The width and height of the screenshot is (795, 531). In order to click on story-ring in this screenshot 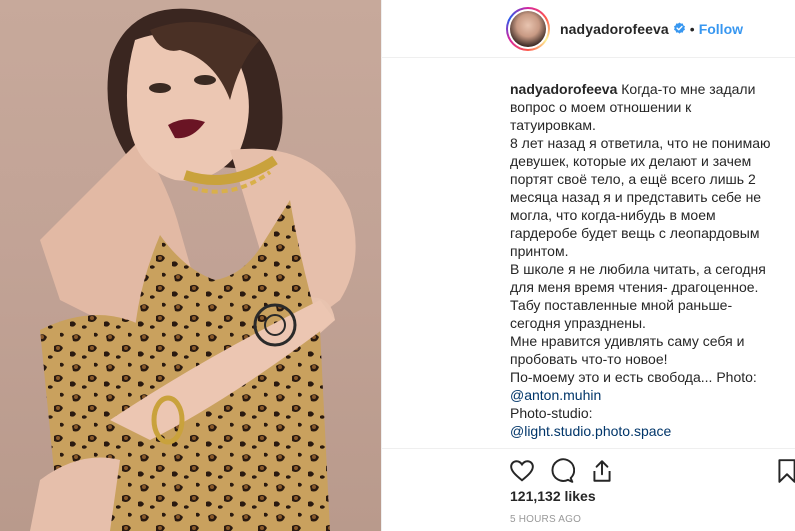, I will do `click(528, 28)`.